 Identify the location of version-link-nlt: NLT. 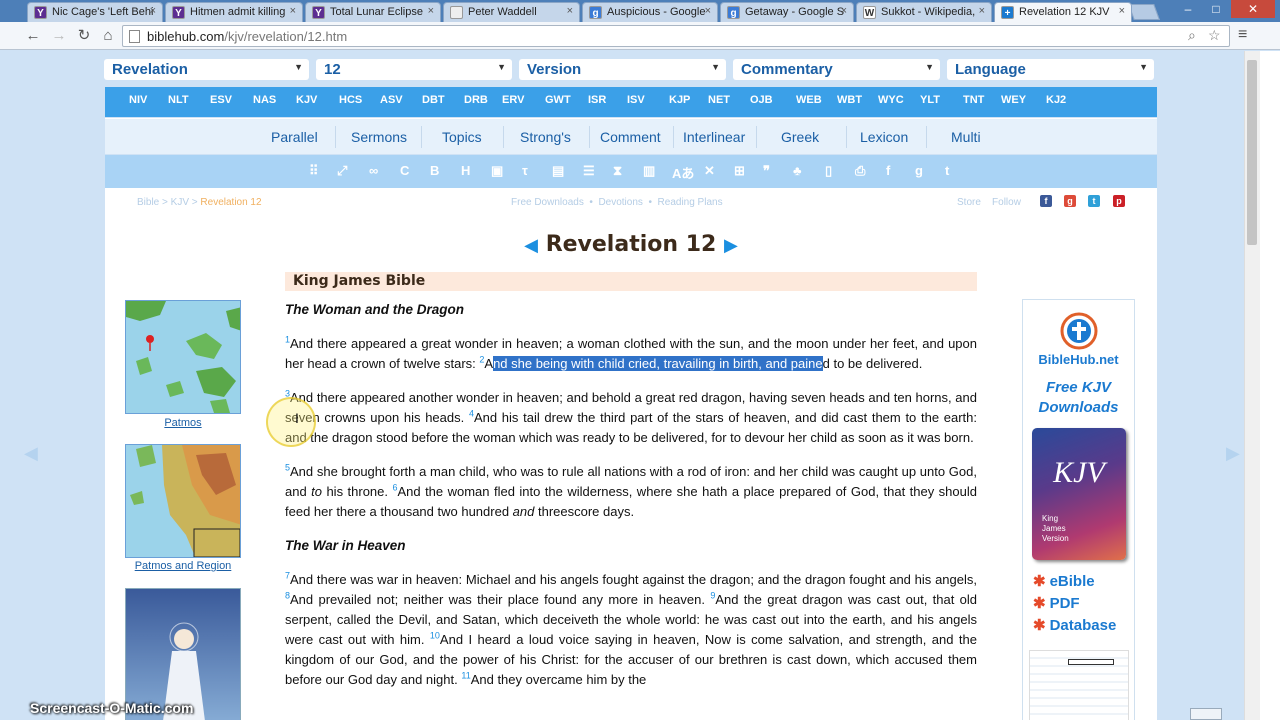
(178, 100).